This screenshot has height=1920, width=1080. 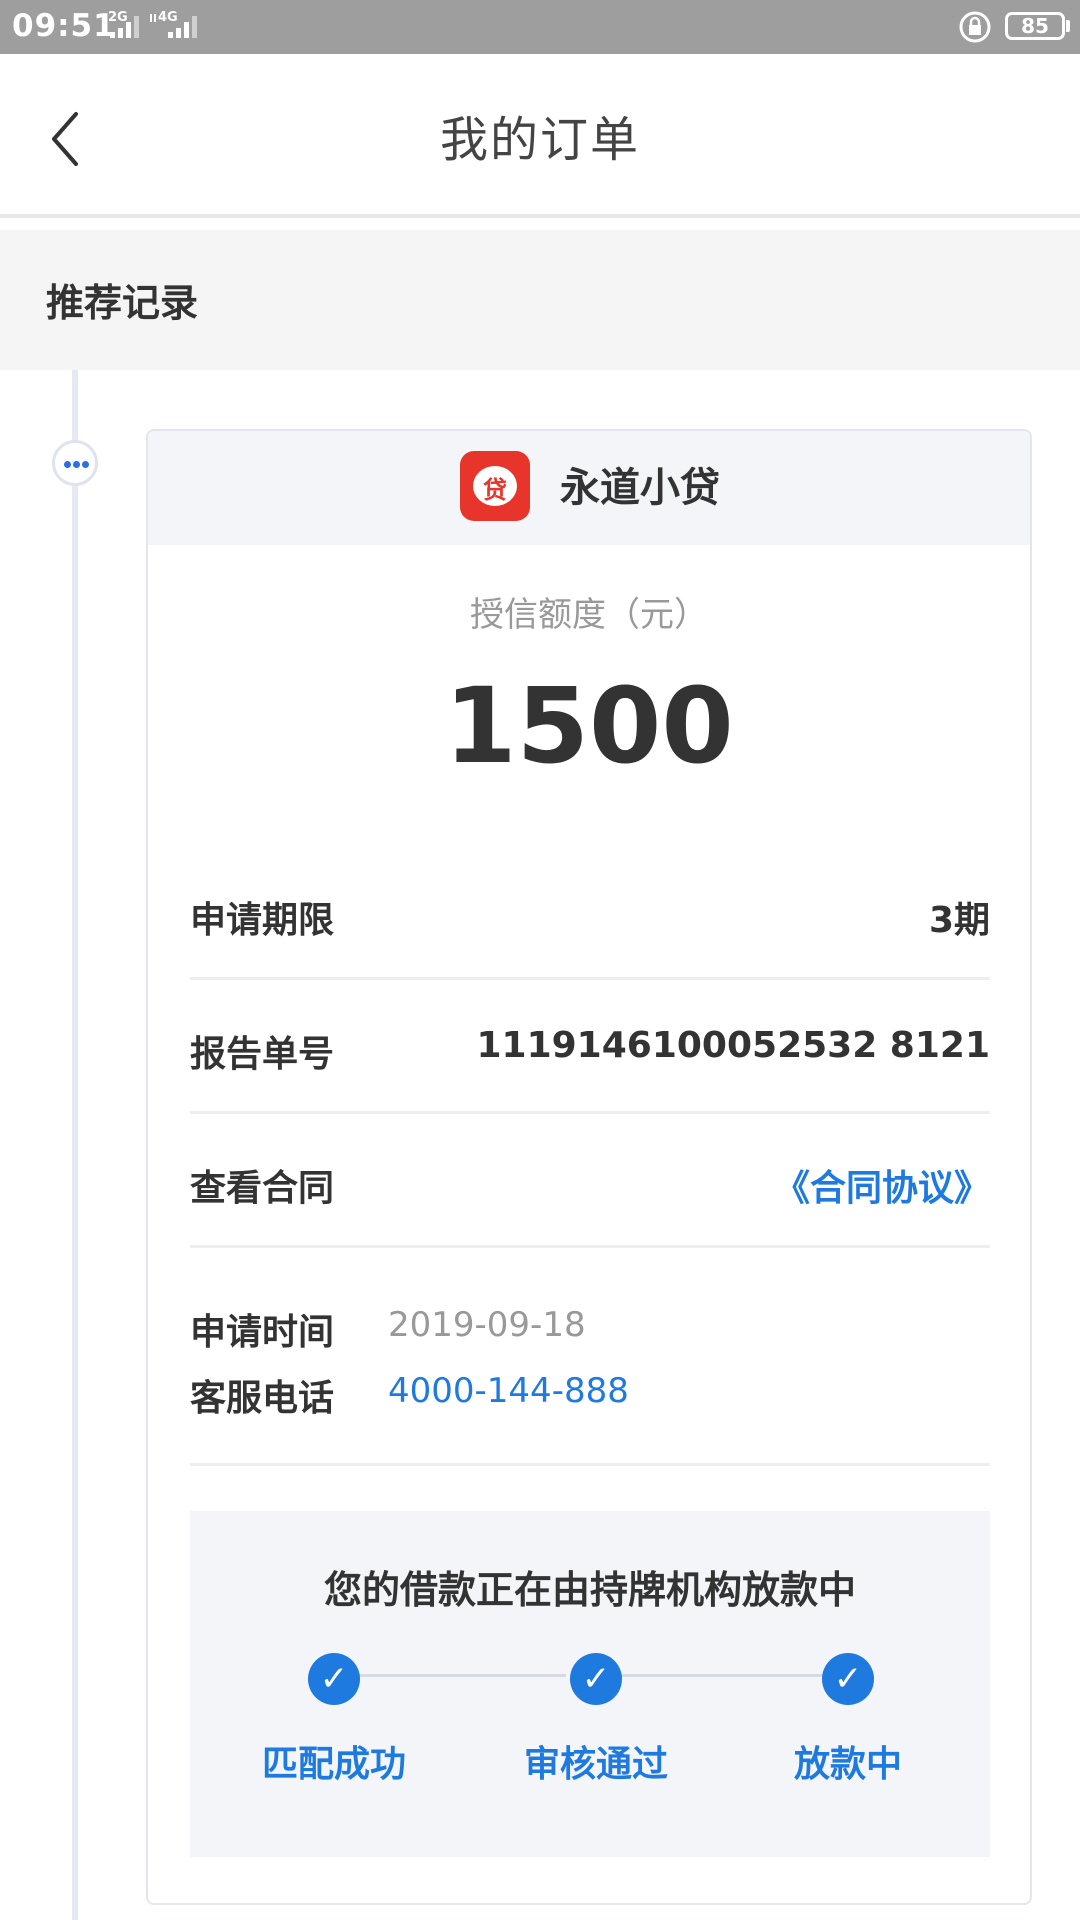 I want to click on lender-name: 永道小贷, so click(x=640, y=488).